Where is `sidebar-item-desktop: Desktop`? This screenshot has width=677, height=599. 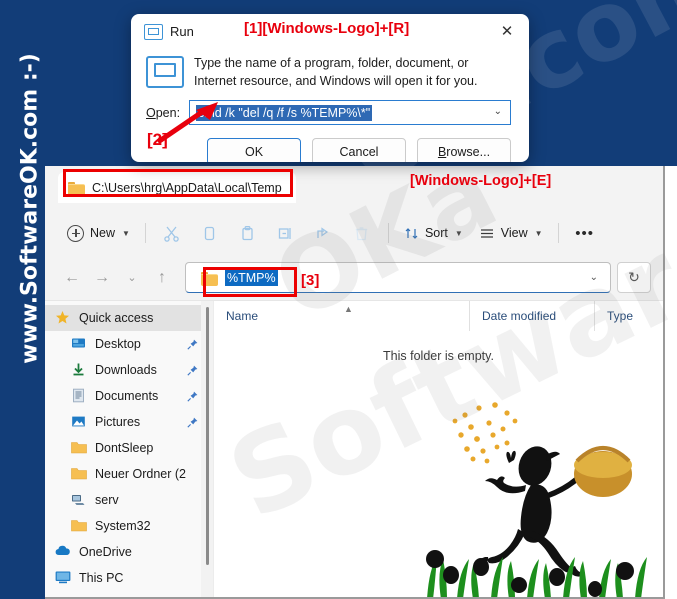
sidebar-item-desktop: Desktop is located at coordinates (129, 344).